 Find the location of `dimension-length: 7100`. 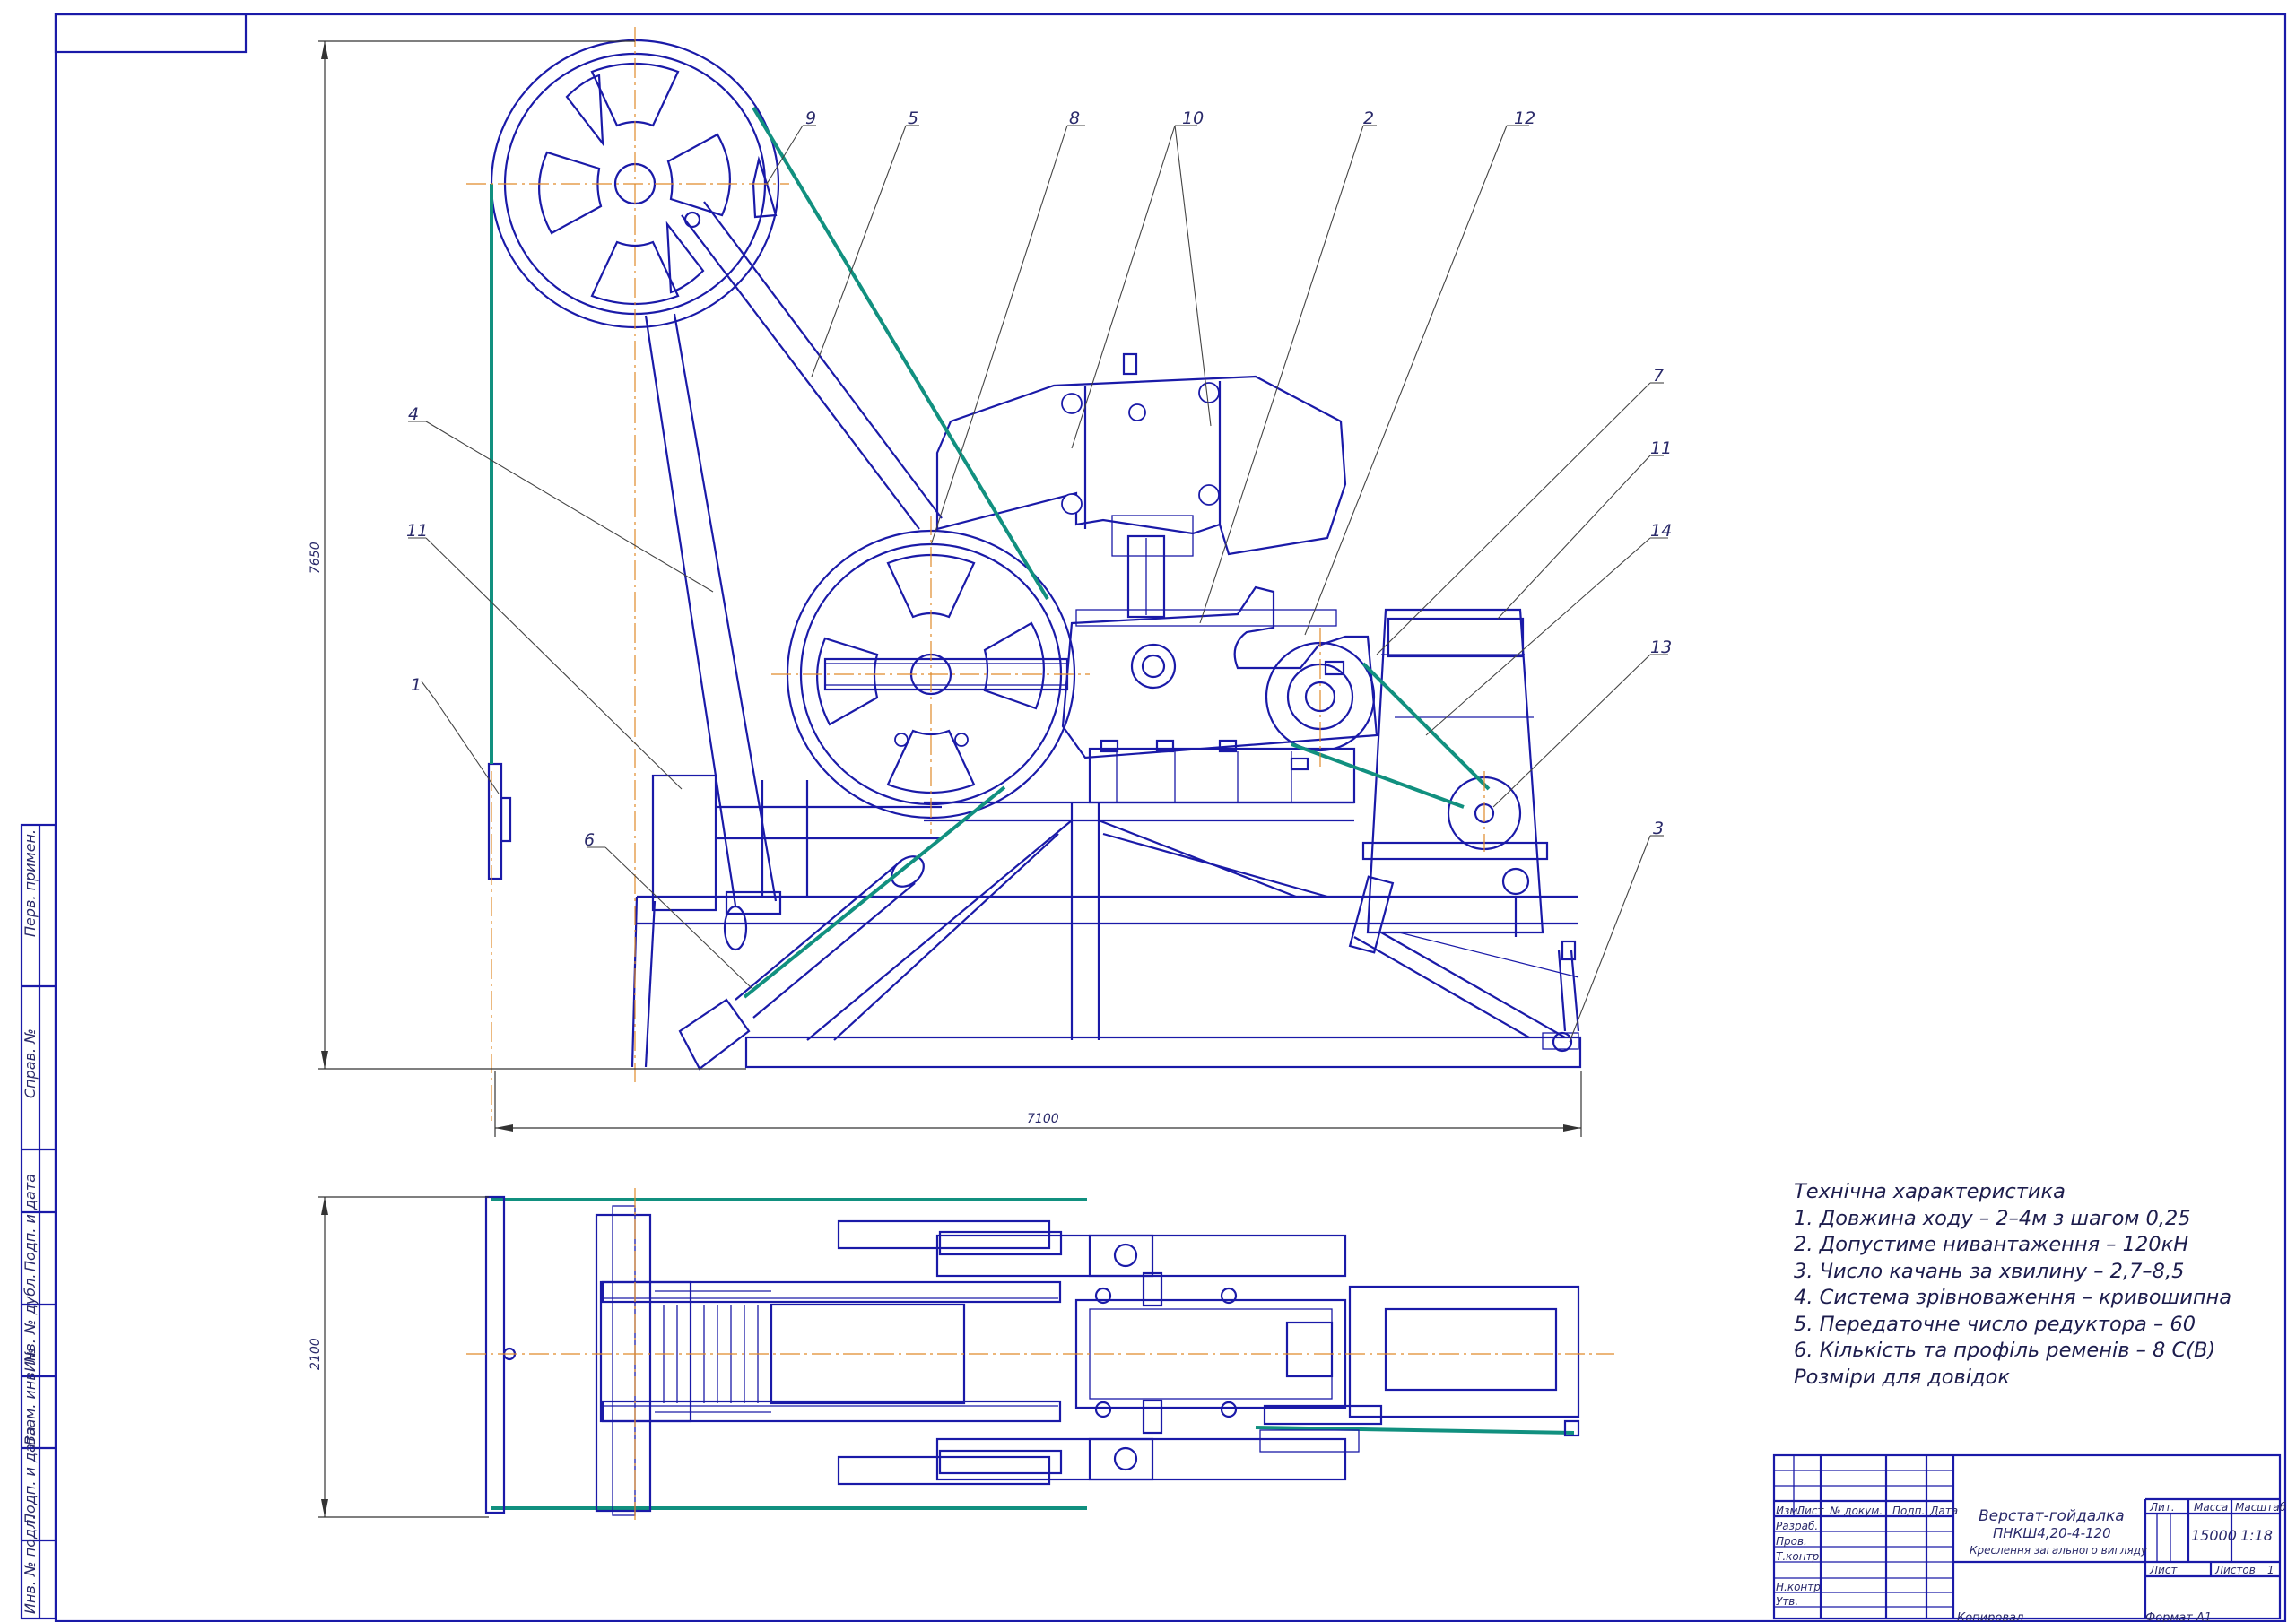

dimension-length: 7100 is located at coordinates (1038, 1104).